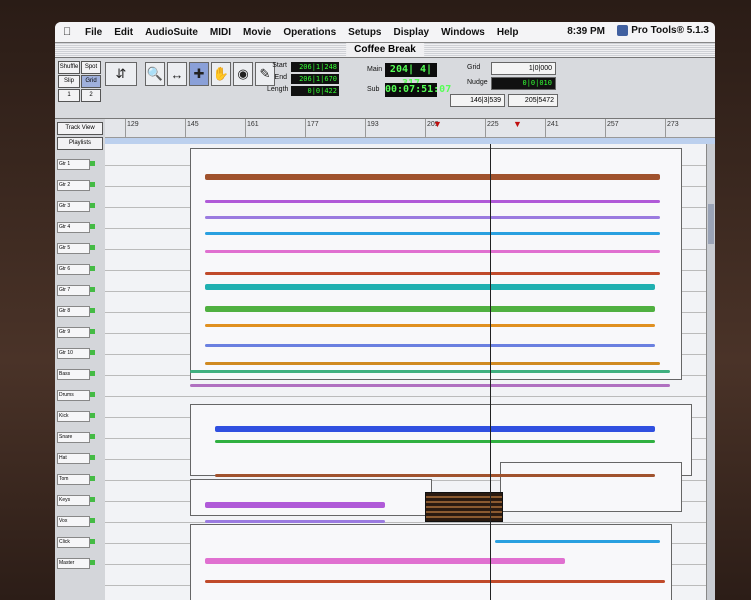 The width and height of the screenshot is (751, 600). Describe the element at coordinates (73, 164) in the screenshot. I see `track-name: Gtr 1` at that location.